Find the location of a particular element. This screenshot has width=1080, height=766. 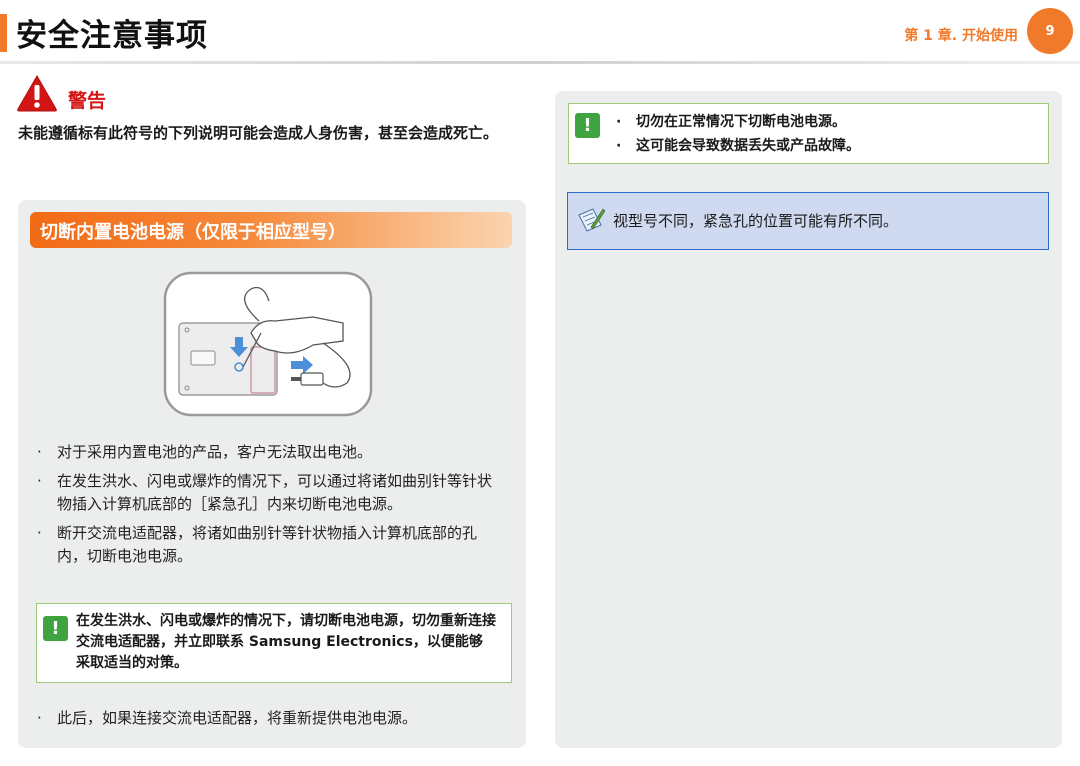

chapter-label: 第 1 章. 开始使用 is located at coordinates (961, 35).